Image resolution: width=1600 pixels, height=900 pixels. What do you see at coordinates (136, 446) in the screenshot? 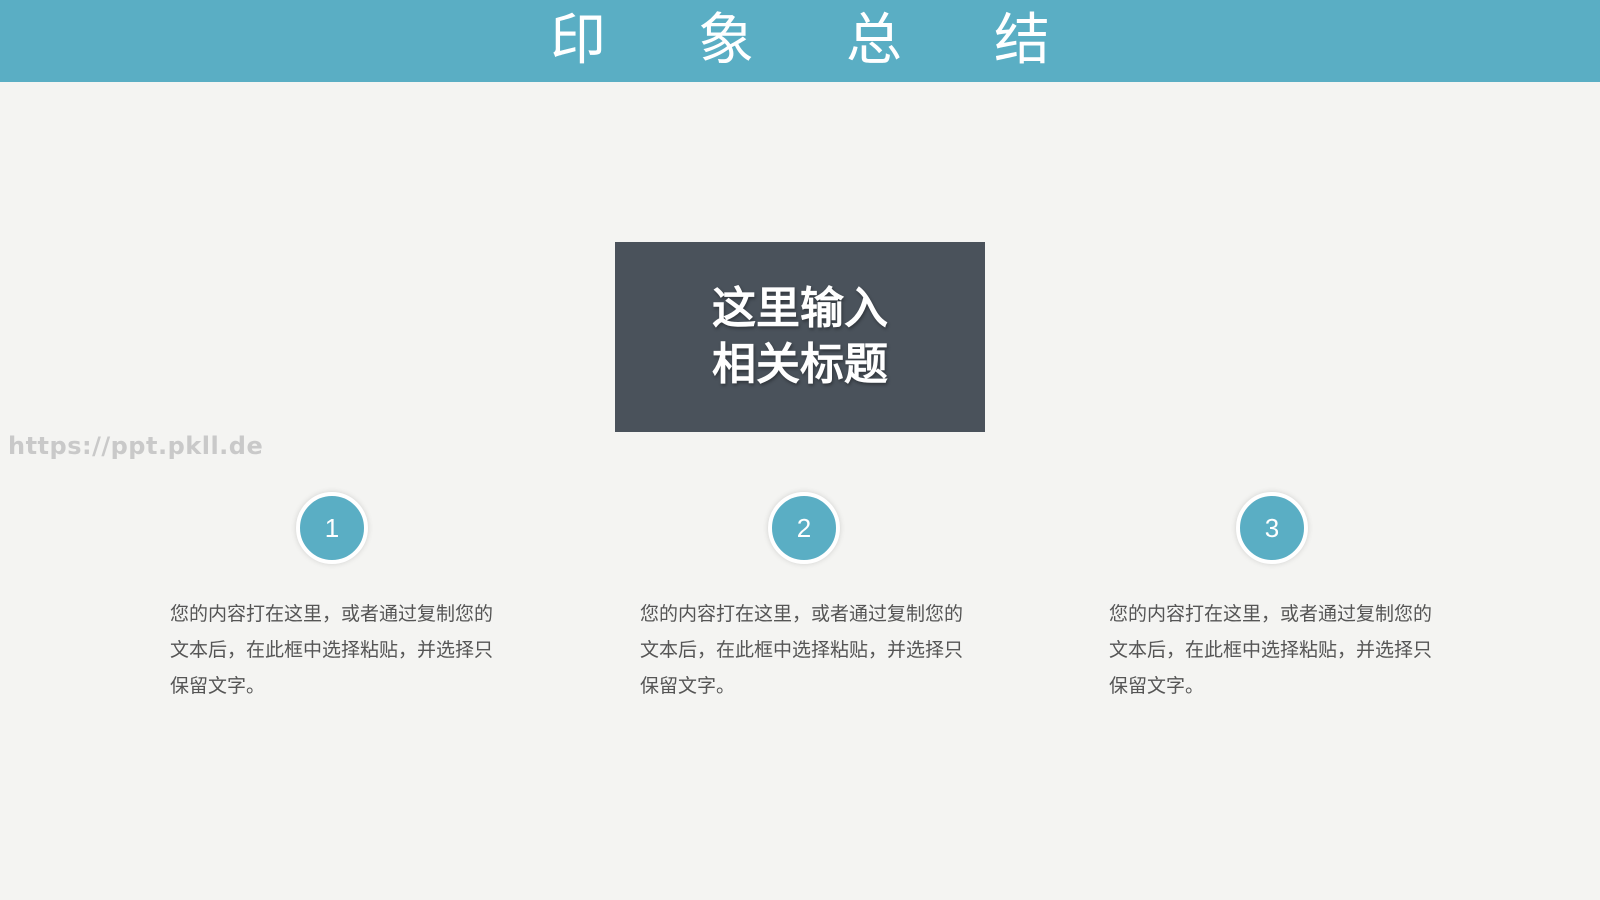
I see `watermark-url: https://ppt.pkll.de` at bounding box center [136, 446].